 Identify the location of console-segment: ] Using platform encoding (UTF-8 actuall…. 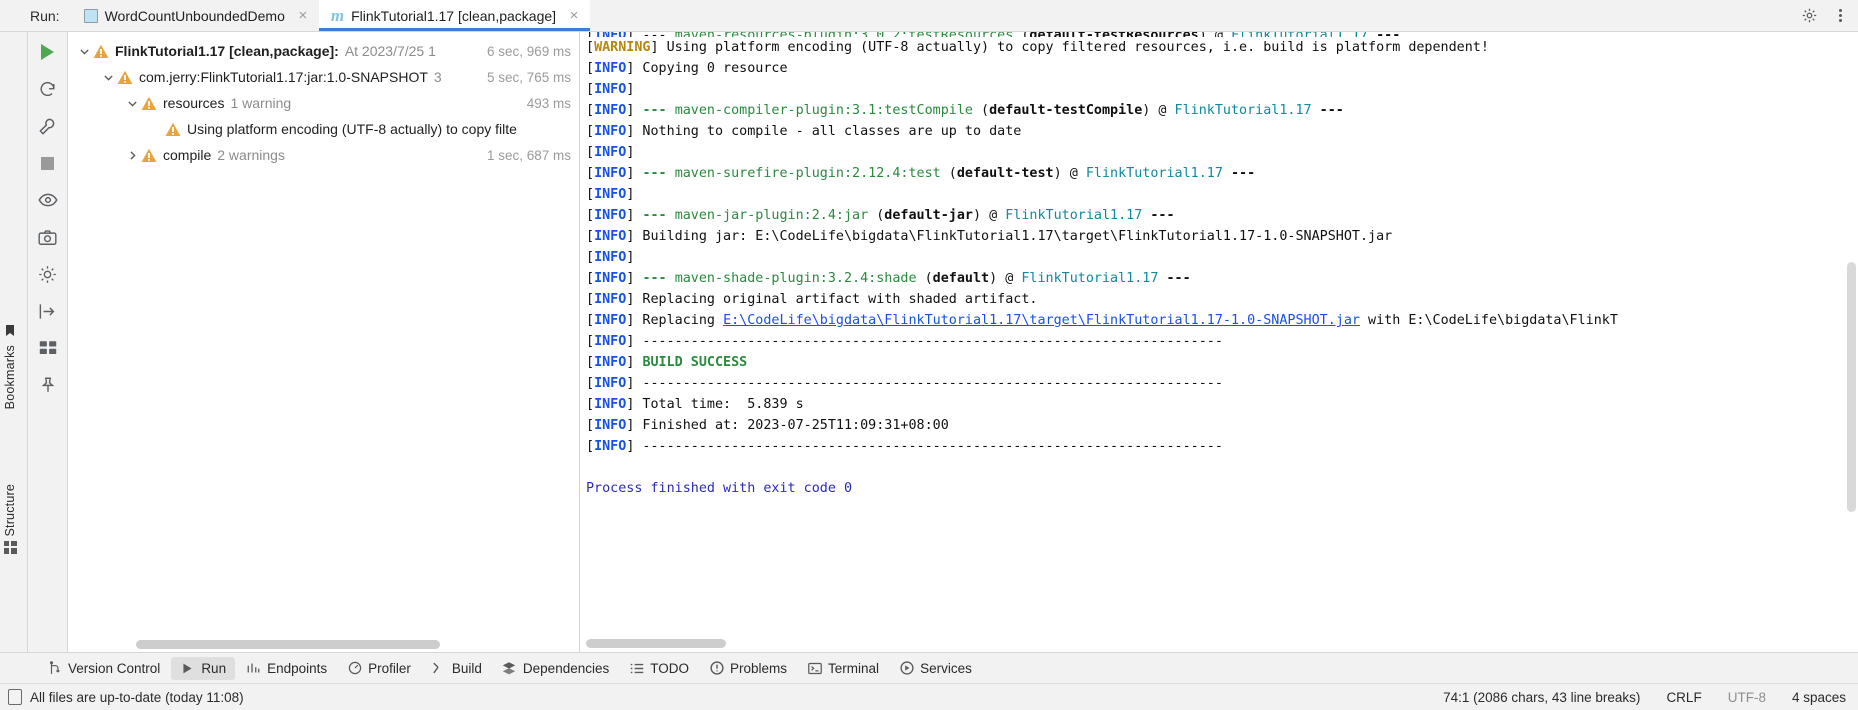
(1069, 47).